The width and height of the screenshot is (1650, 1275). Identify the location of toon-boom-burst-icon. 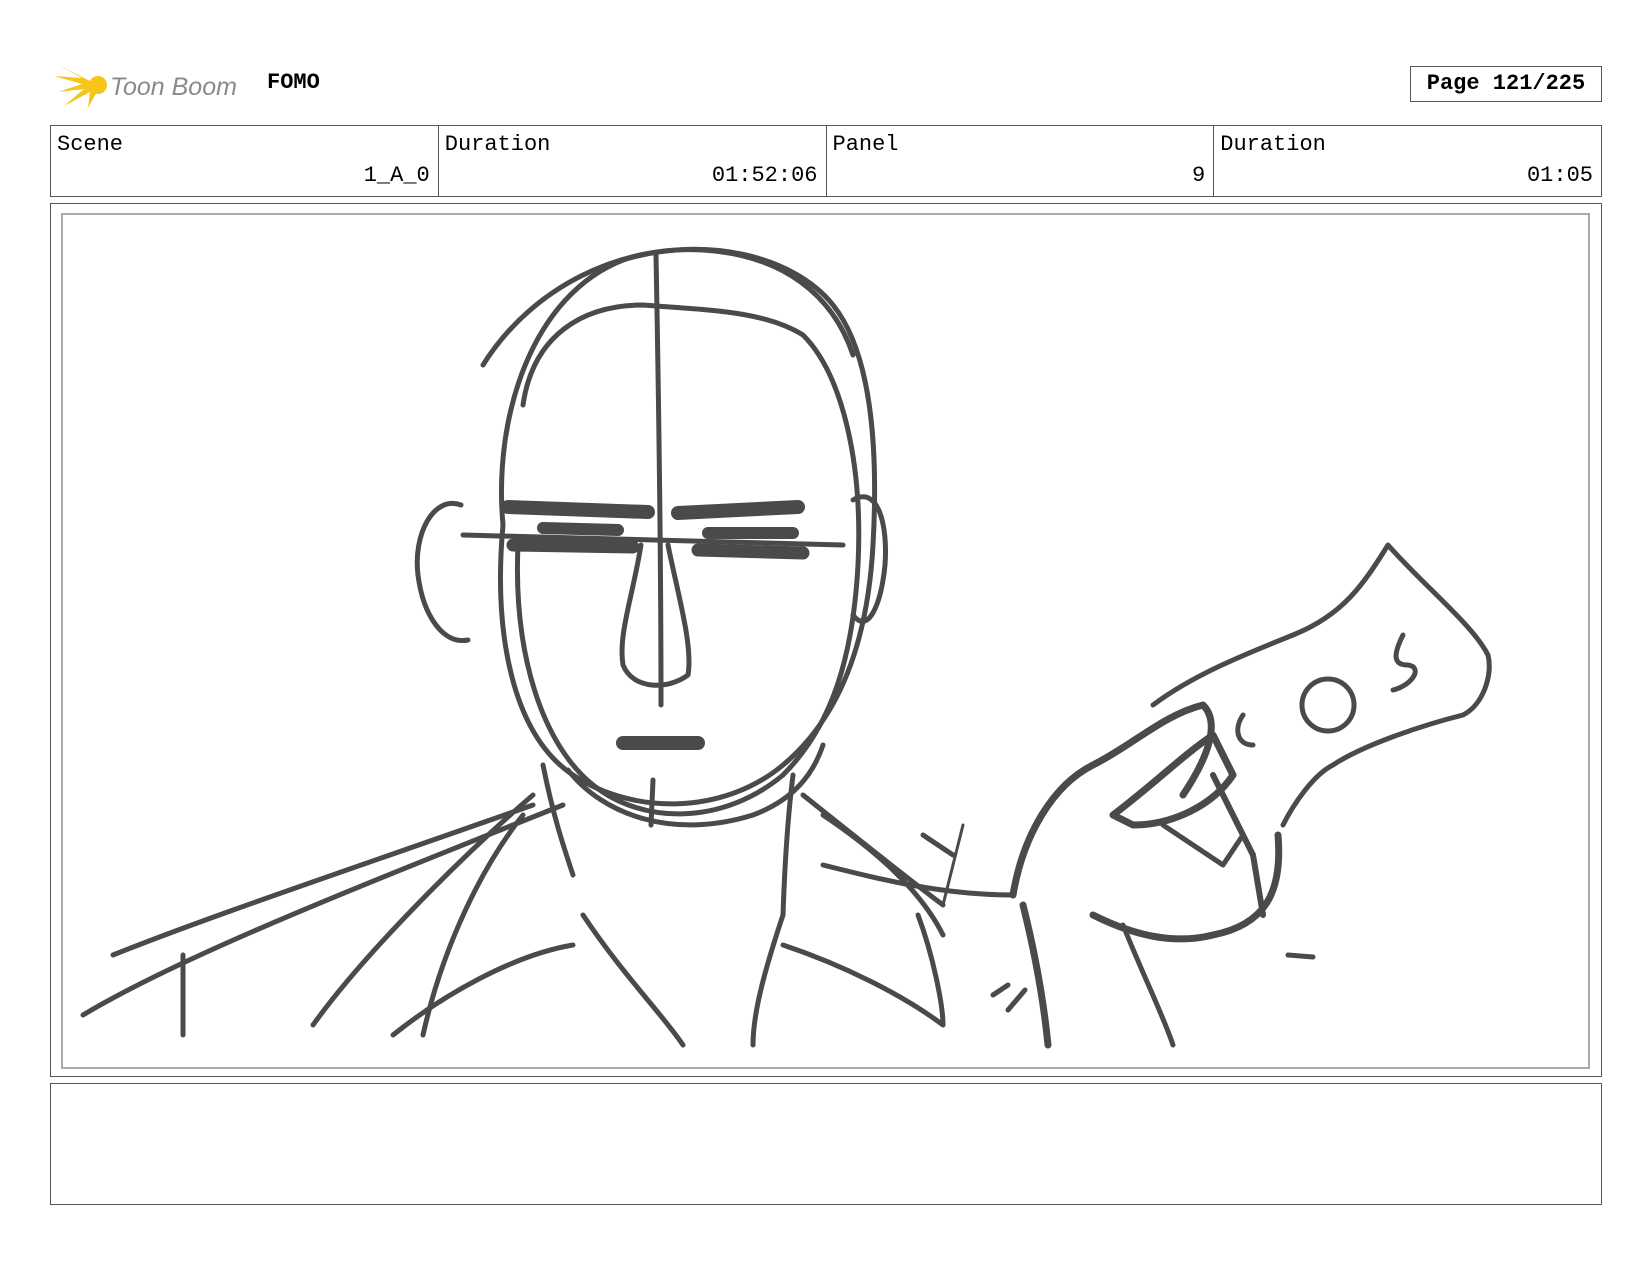
(80, 86).